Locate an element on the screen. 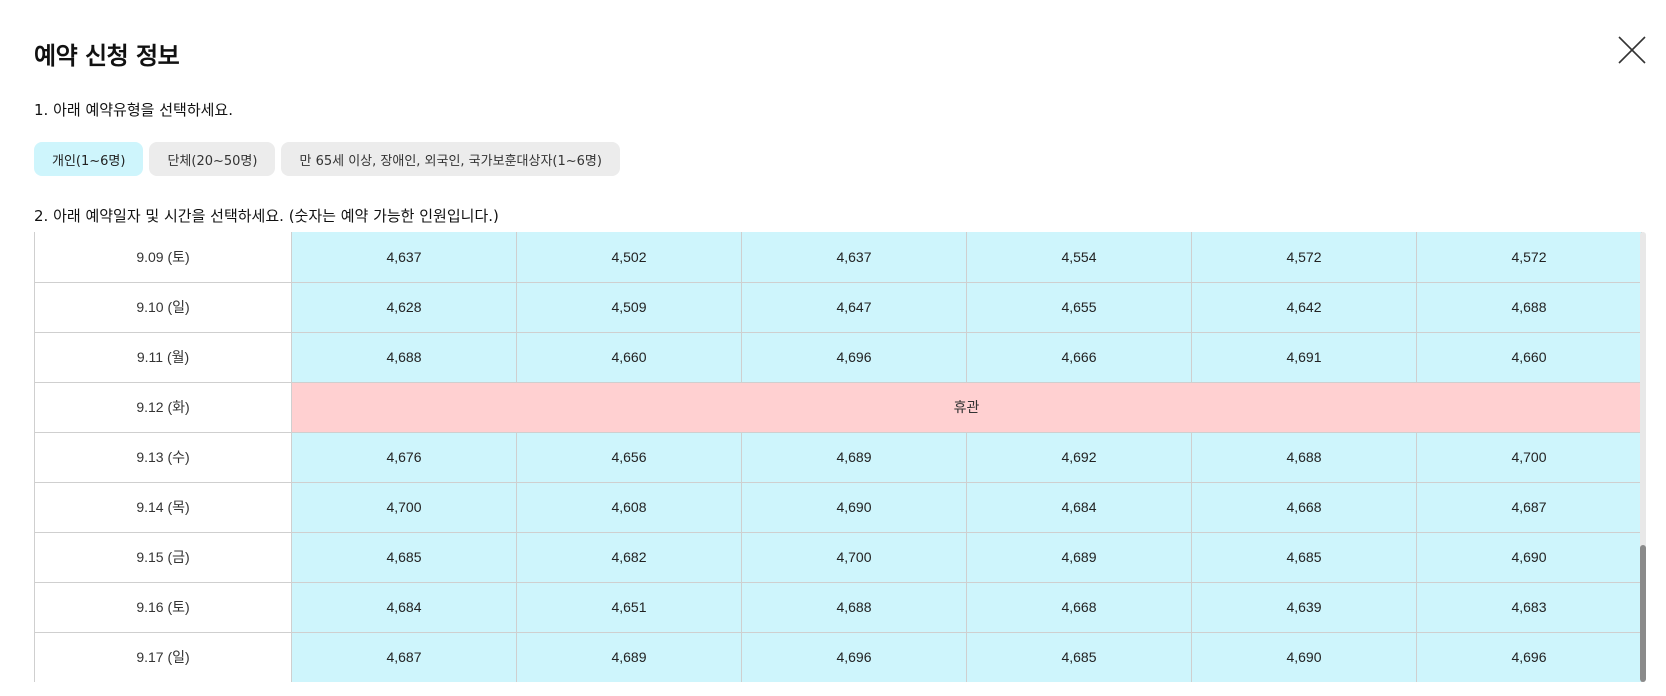 Image resolution: width=1666 pixels, height=696 pixels. time-slot-cell: 4,683 is located at coordinates (1529, 607).